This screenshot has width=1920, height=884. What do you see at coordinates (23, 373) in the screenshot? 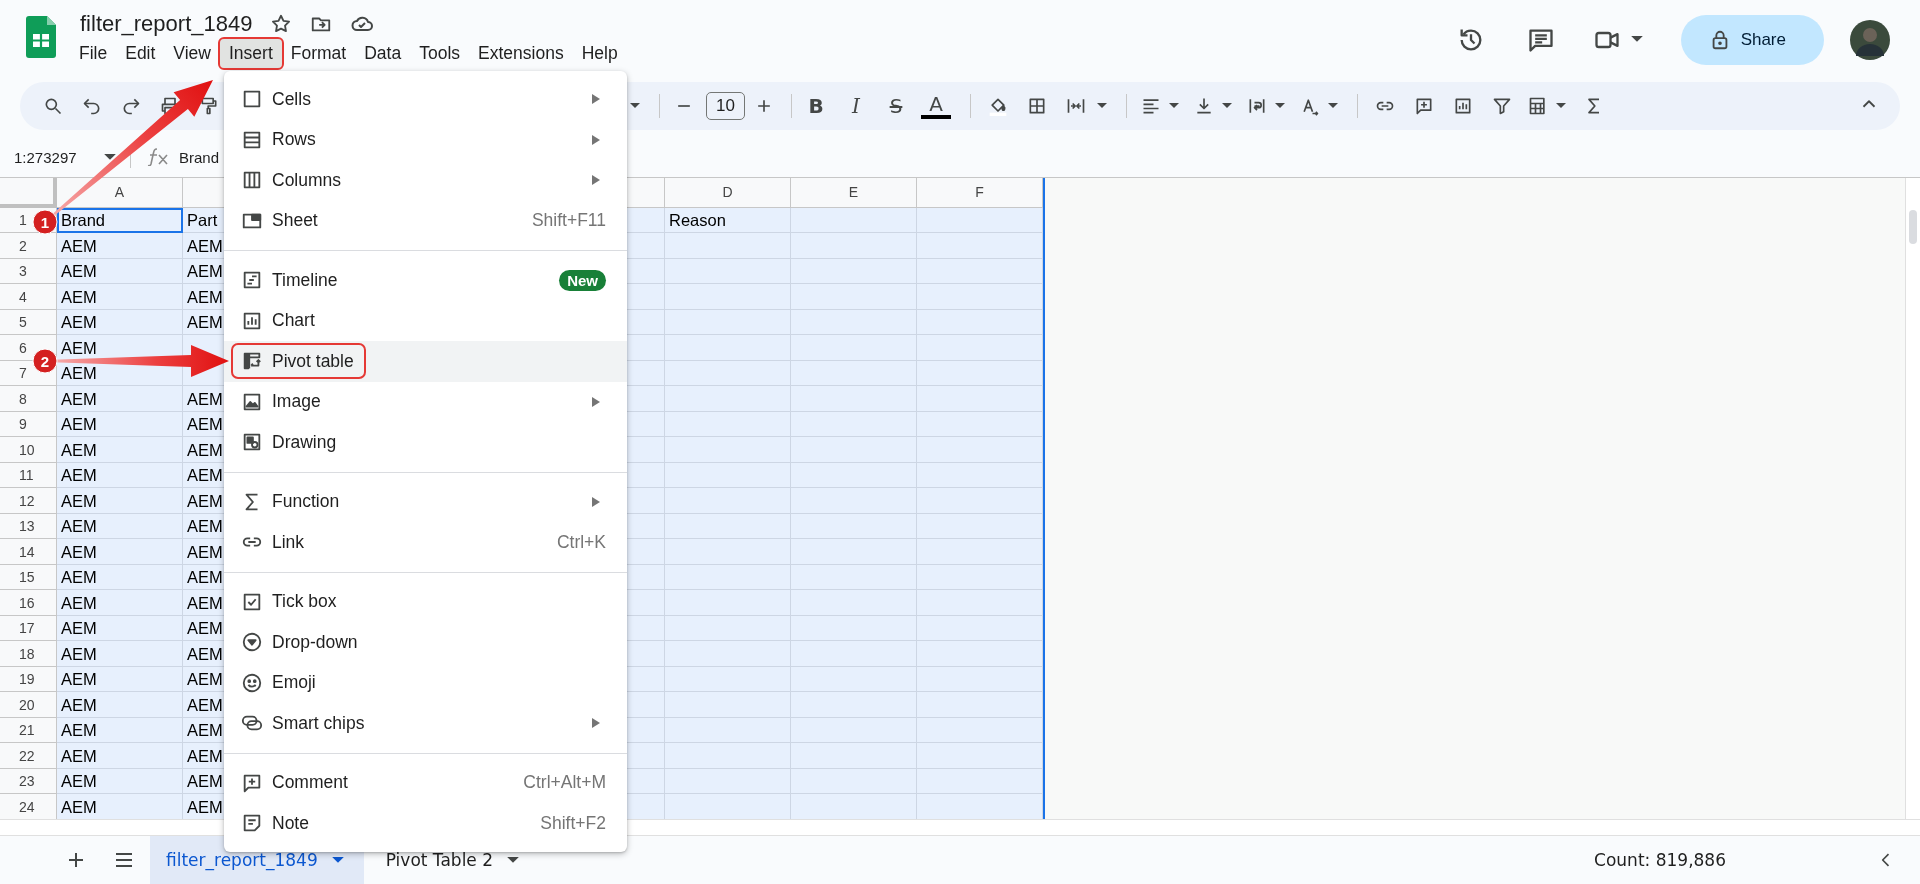
I see `row-number: 7` at bounding box center [23, 373].